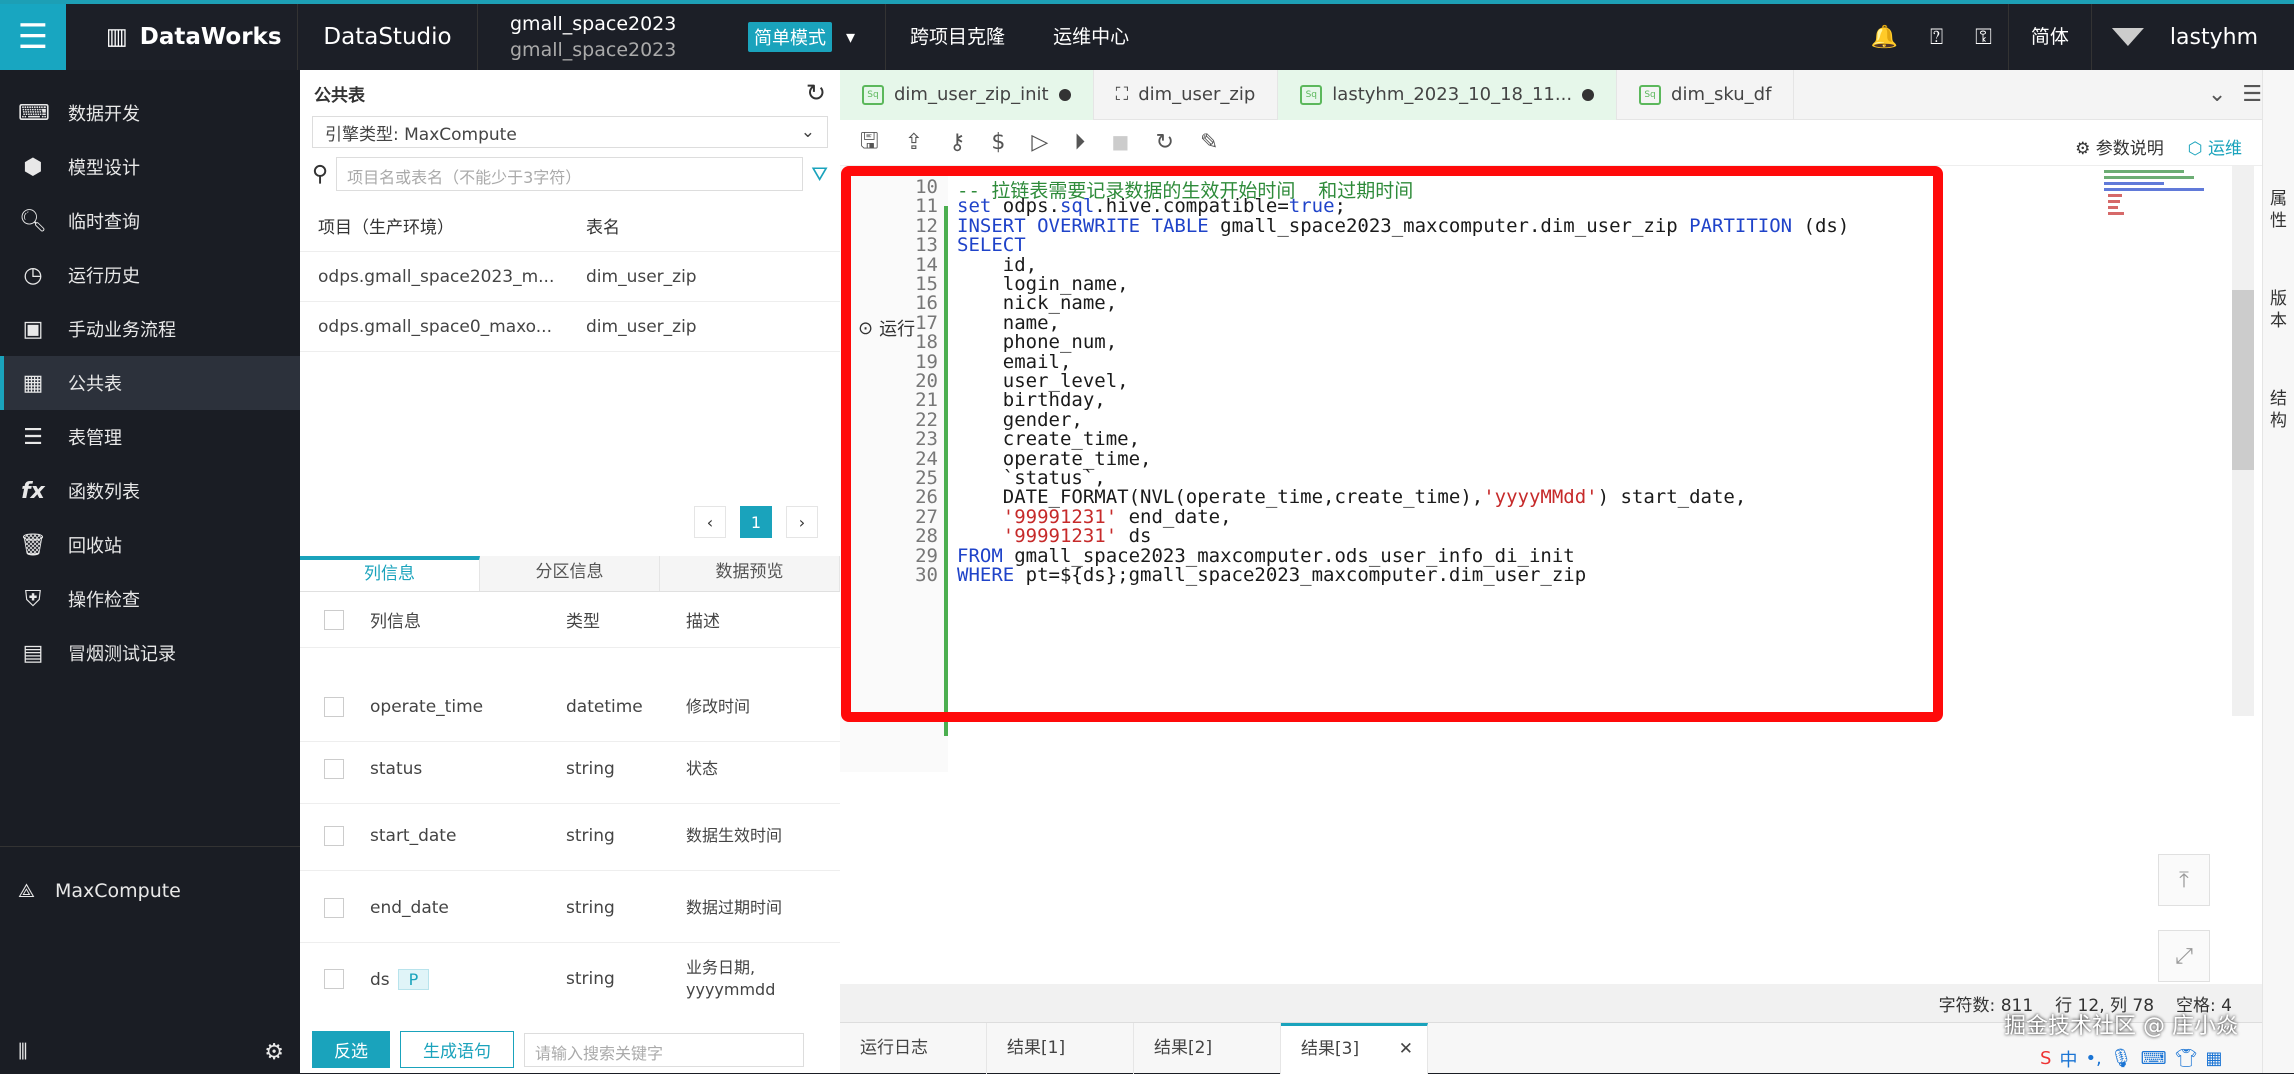 The width and height of the screenshot is (2294, 1074). Describe the element at coordinates (182, 37) in the screenshot. I see `brand: ▥ DataWorks` at that location.